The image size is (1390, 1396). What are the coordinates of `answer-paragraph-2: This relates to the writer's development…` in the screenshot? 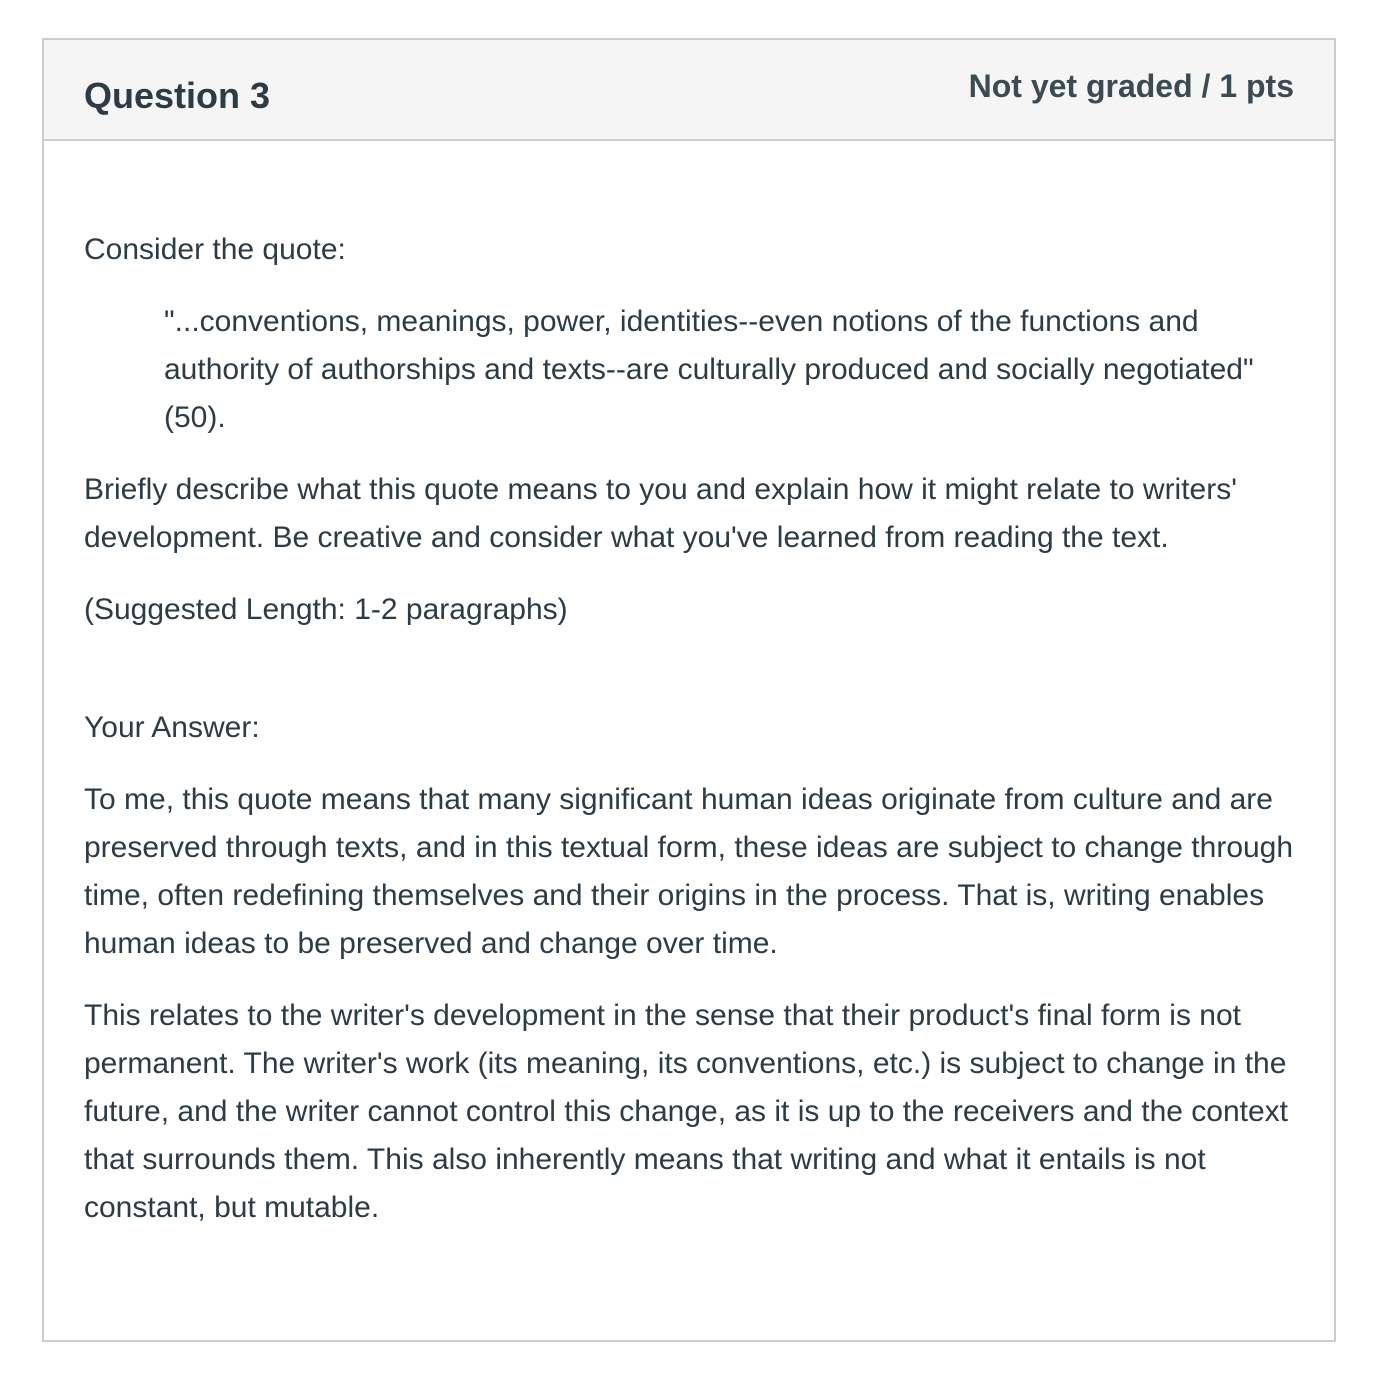 It's located at (686, 1111).